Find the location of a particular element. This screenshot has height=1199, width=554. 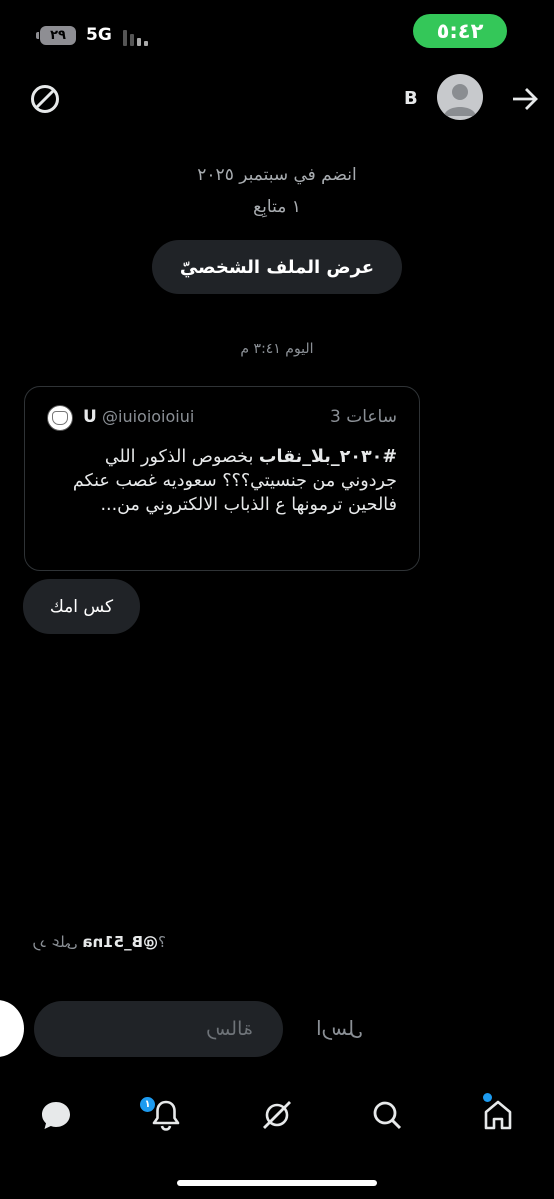

tweet-avatar is located at coordinates (60, 418).